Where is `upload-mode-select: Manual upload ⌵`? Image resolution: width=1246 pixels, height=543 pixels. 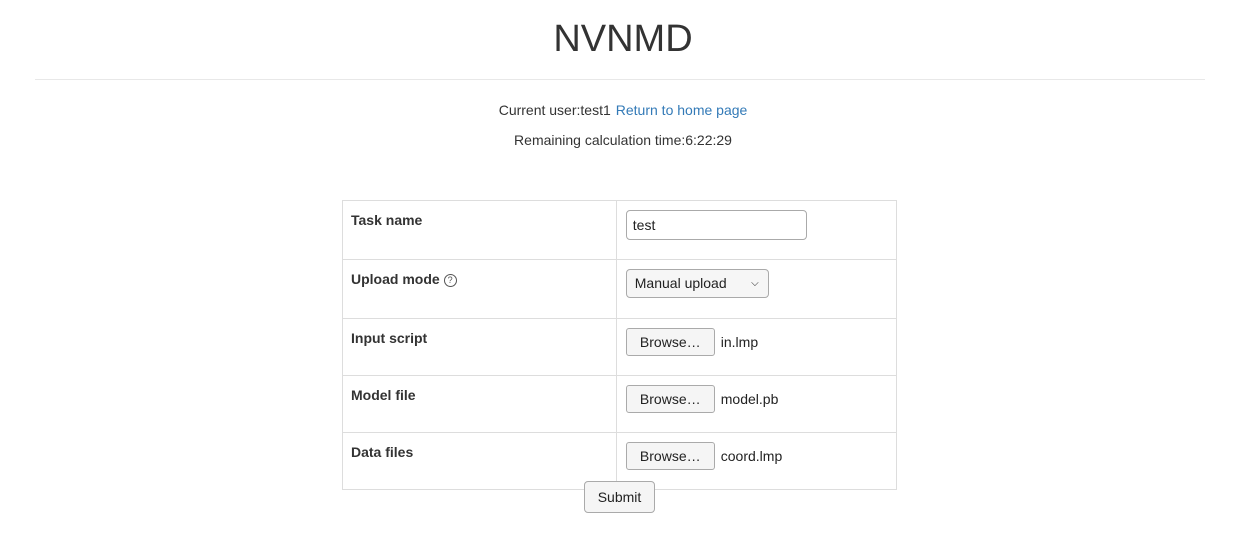 upload-mode-select: Manual upload ⌵ is located at coordinates (697, 283).